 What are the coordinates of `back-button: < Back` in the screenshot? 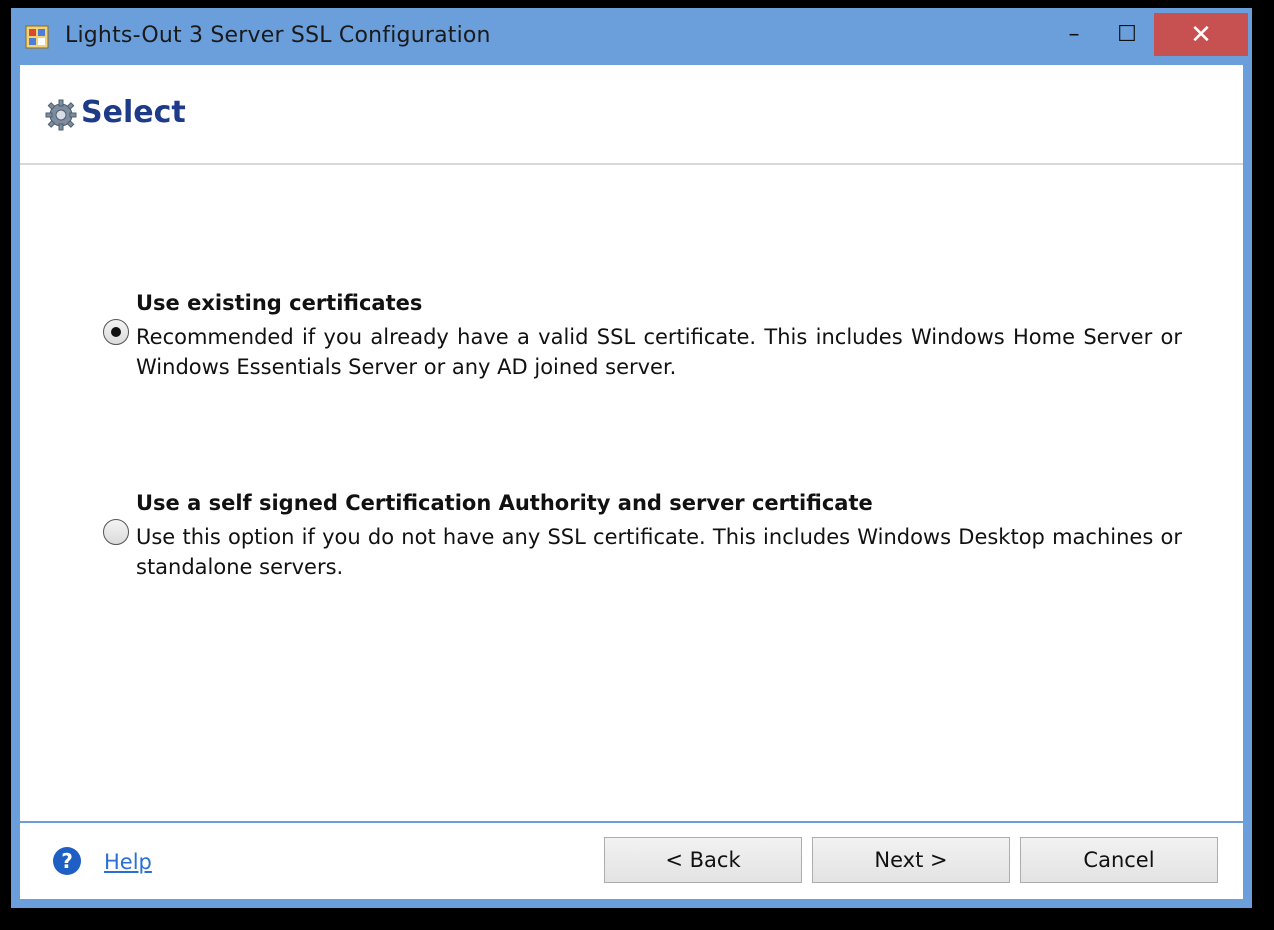 It's located at (703, 860).